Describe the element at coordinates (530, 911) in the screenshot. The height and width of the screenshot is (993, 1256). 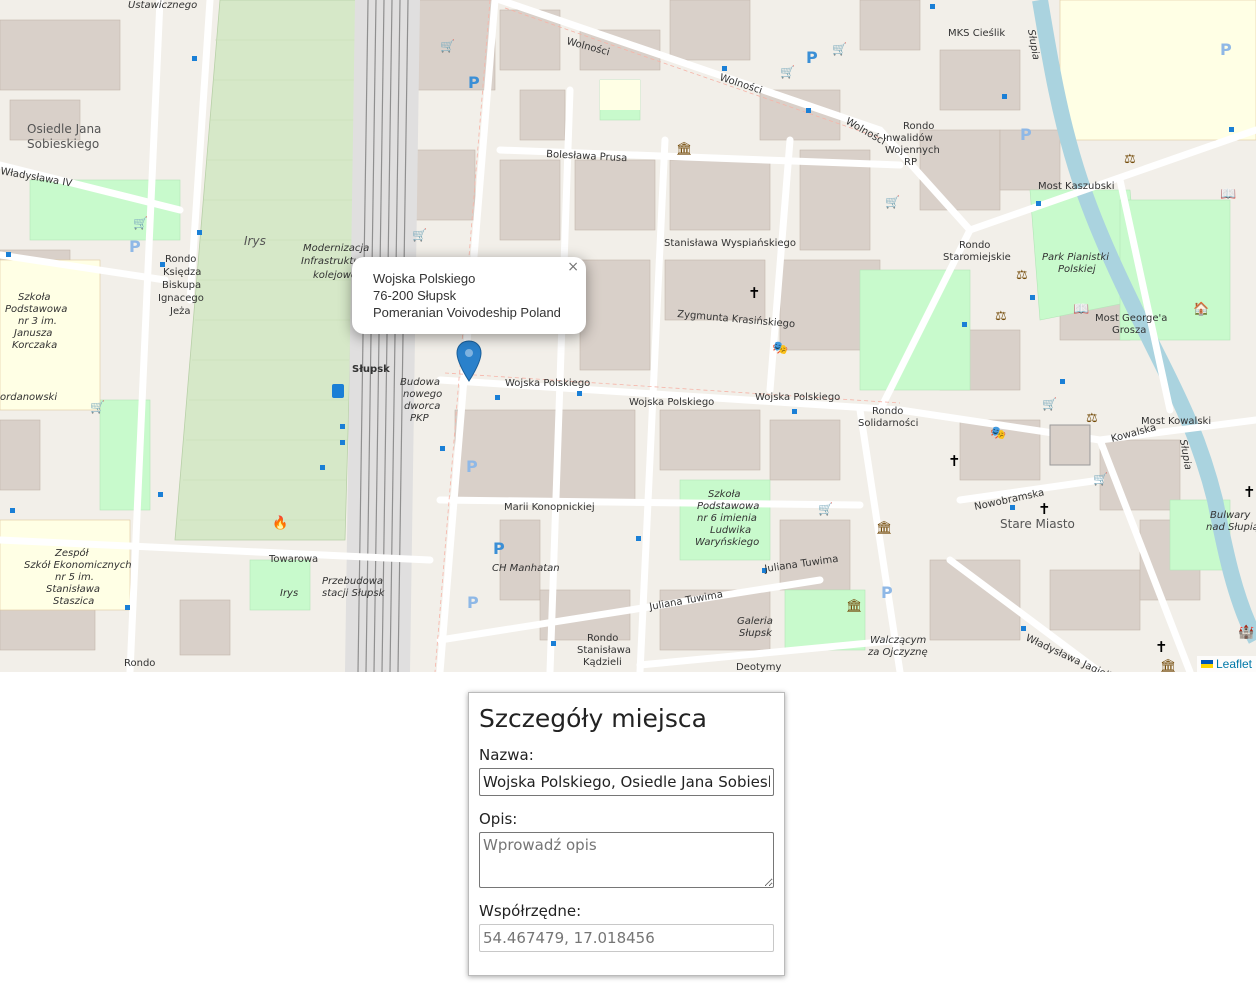
I see `coordinates-label: Współrzędne:` at that location.